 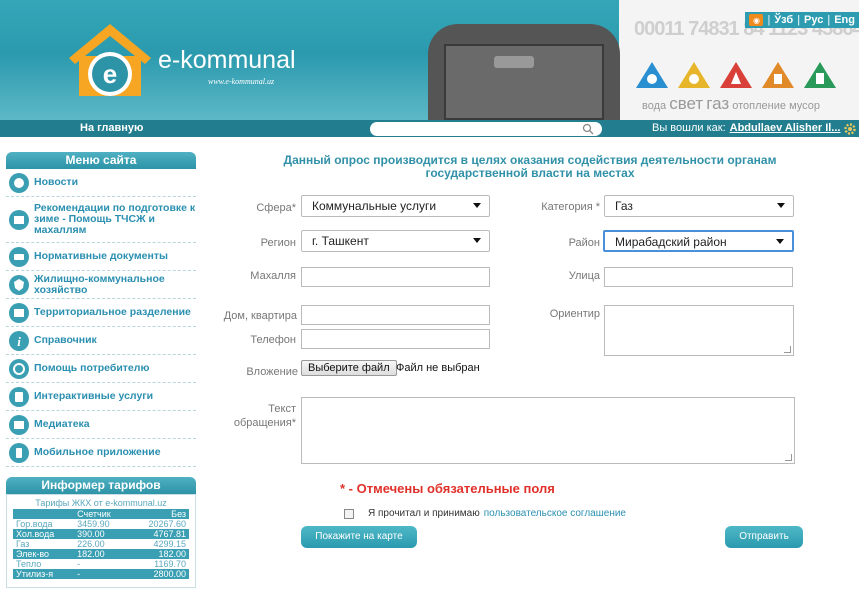 I want to click on search-icon, so click(x=588, y=129).